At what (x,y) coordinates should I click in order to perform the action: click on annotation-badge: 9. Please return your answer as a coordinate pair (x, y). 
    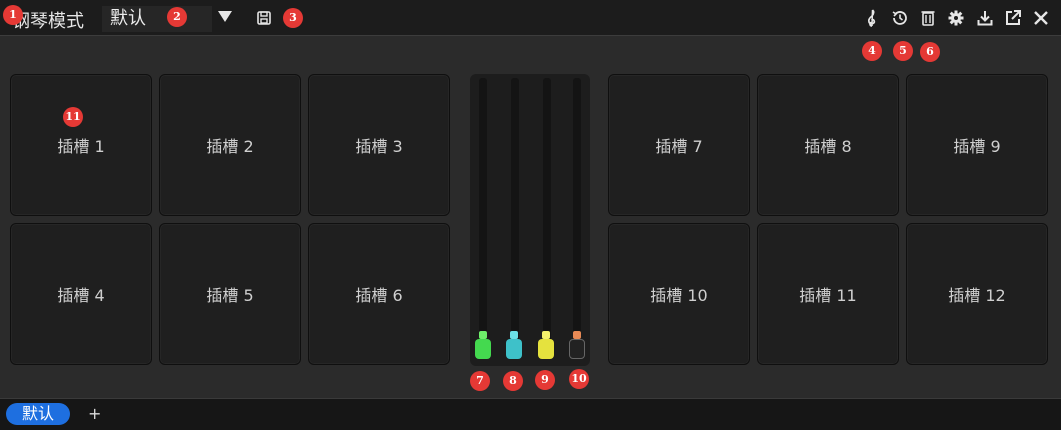
    Looking at the image, I should click on (545, 380).